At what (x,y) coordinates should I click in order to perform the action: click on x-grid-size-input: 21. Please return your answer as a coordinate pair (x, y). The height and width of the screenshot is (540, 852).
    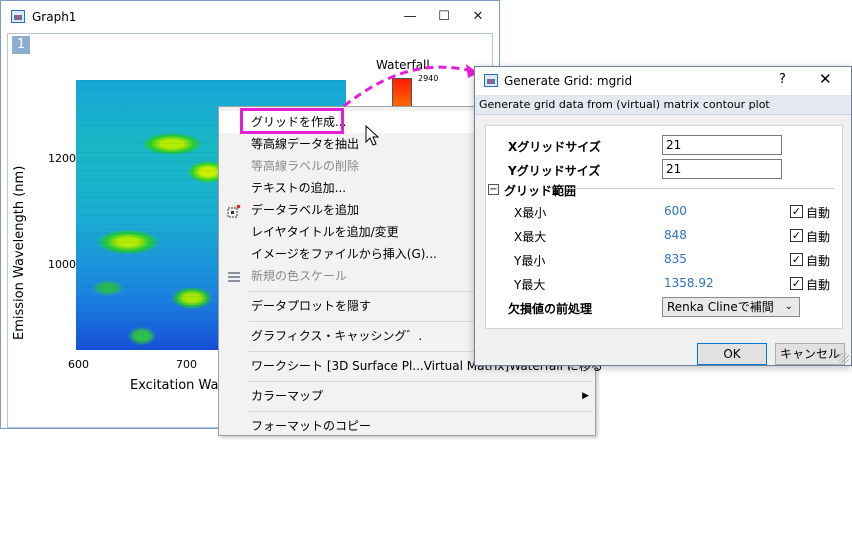
    Looking at the image, I should click on (722, 145).